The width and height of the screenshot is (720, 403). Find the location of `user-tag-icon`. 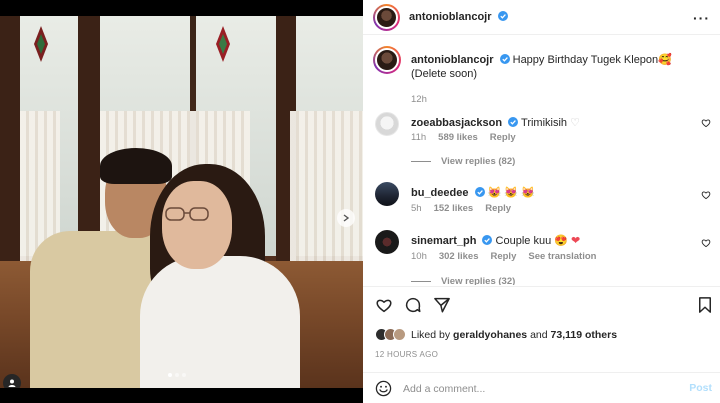

user-tag-icon is located at coordinates (12, 383).